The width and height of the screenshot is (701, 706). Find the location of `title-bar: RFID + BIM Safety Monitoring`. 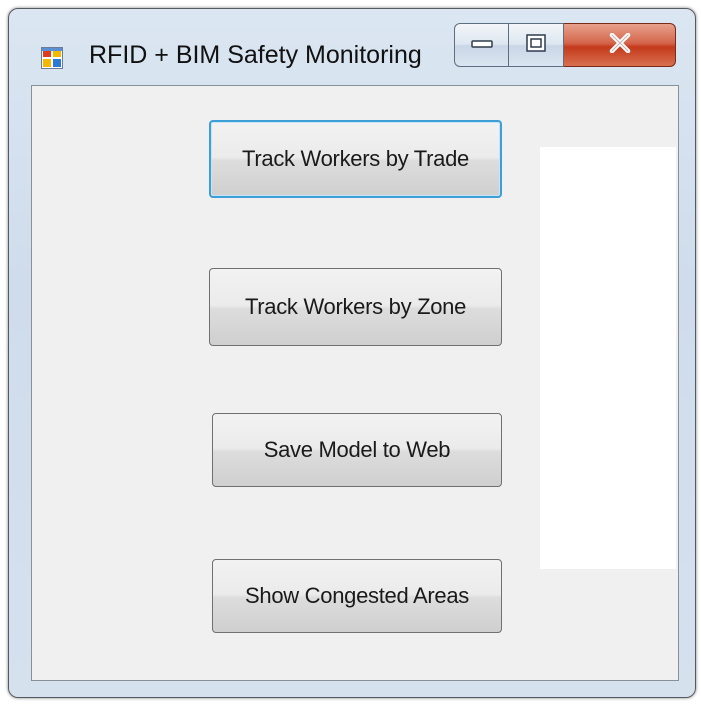

title-bar: RFID + BIM Safety Monitoring is located at coordinates (352, 47).